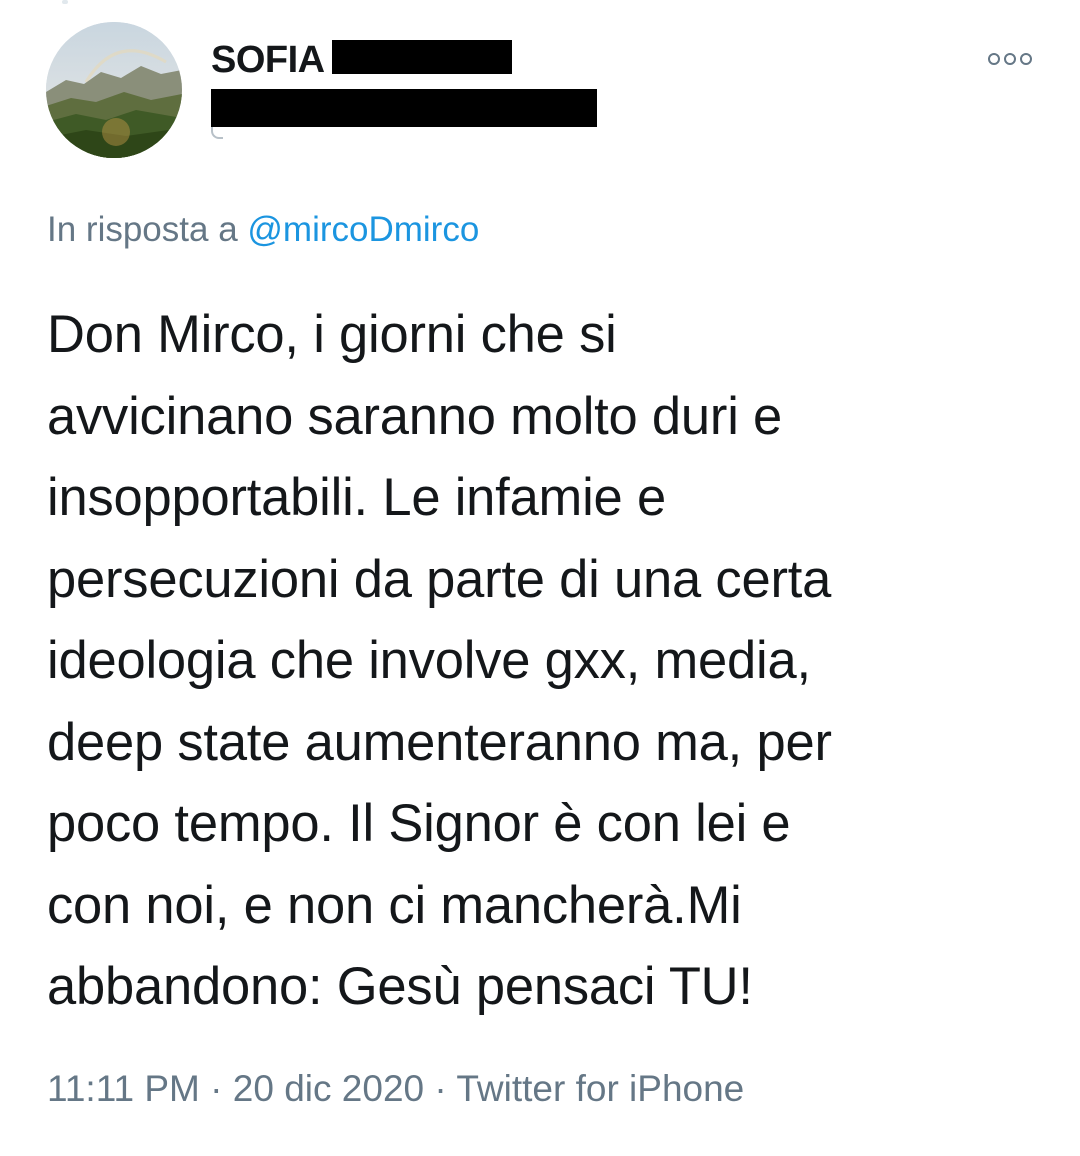 The height and width of the screenshot is (1156, 1080). Describe the element at coordinates (328, 1088) in the screenshot. I see `tweet-date: 20 dic 2020` at that location.